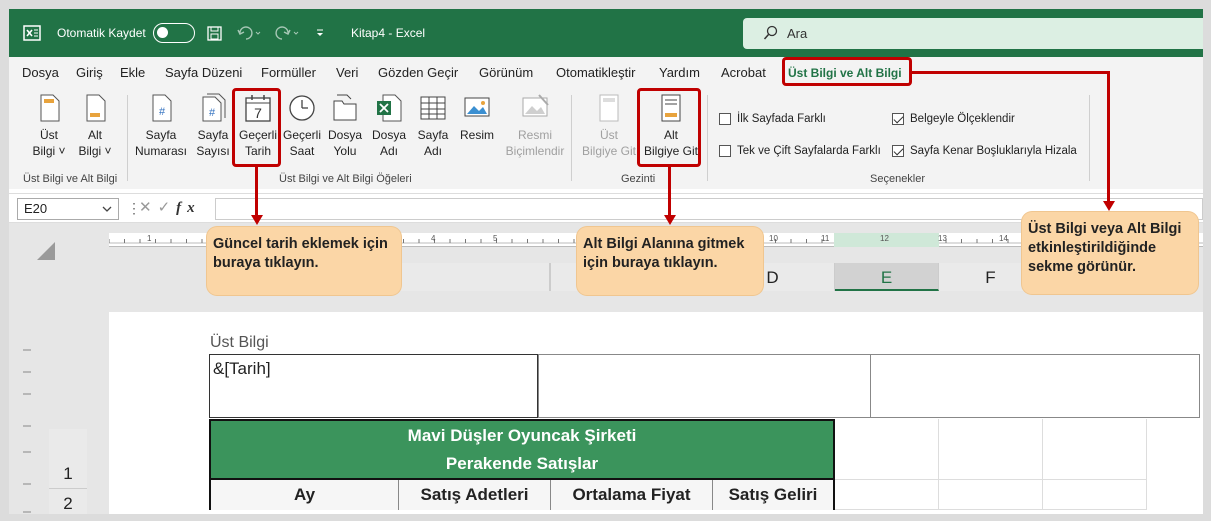 Image resolution: width=1211 pixels, height=521 pixels. What do you see at coordinates (433, 108) in the screenshot?
I see `sheet-grid-icon` at bounding box center [433, 108].